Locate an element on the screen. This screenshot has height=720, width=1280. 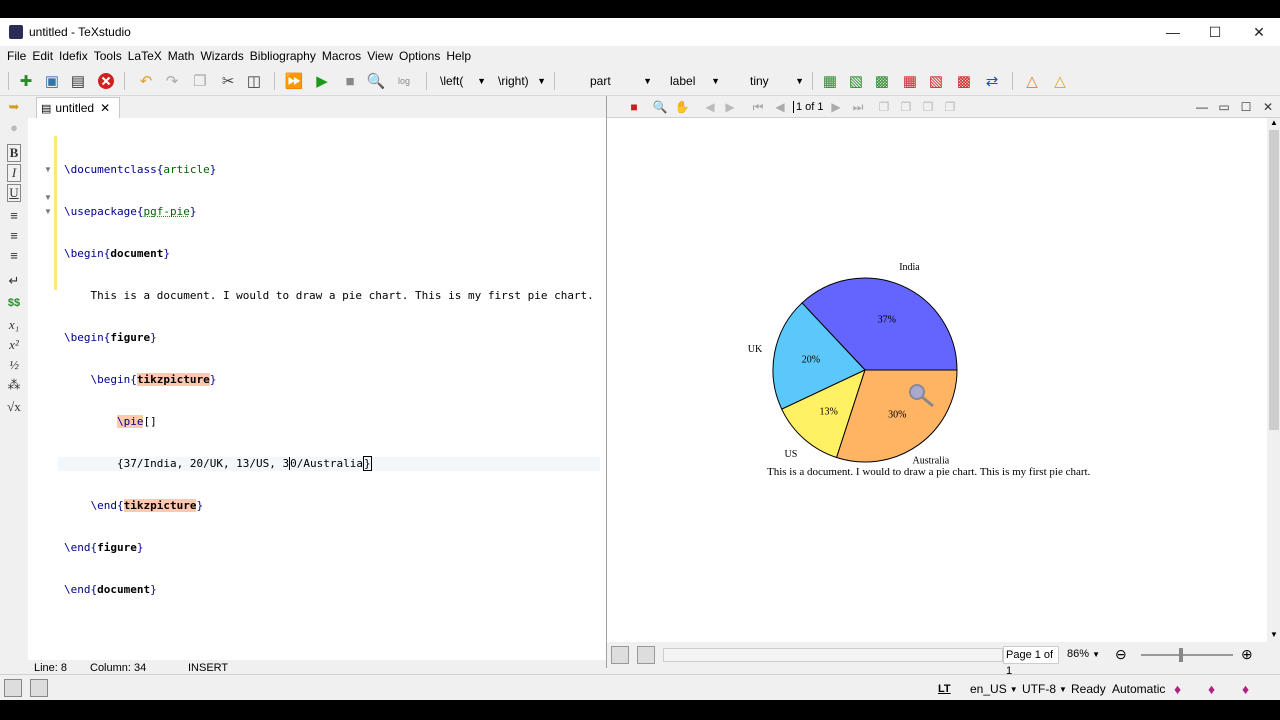
build-and-view-icon: ⏩ is located at coordinates (294, 81).